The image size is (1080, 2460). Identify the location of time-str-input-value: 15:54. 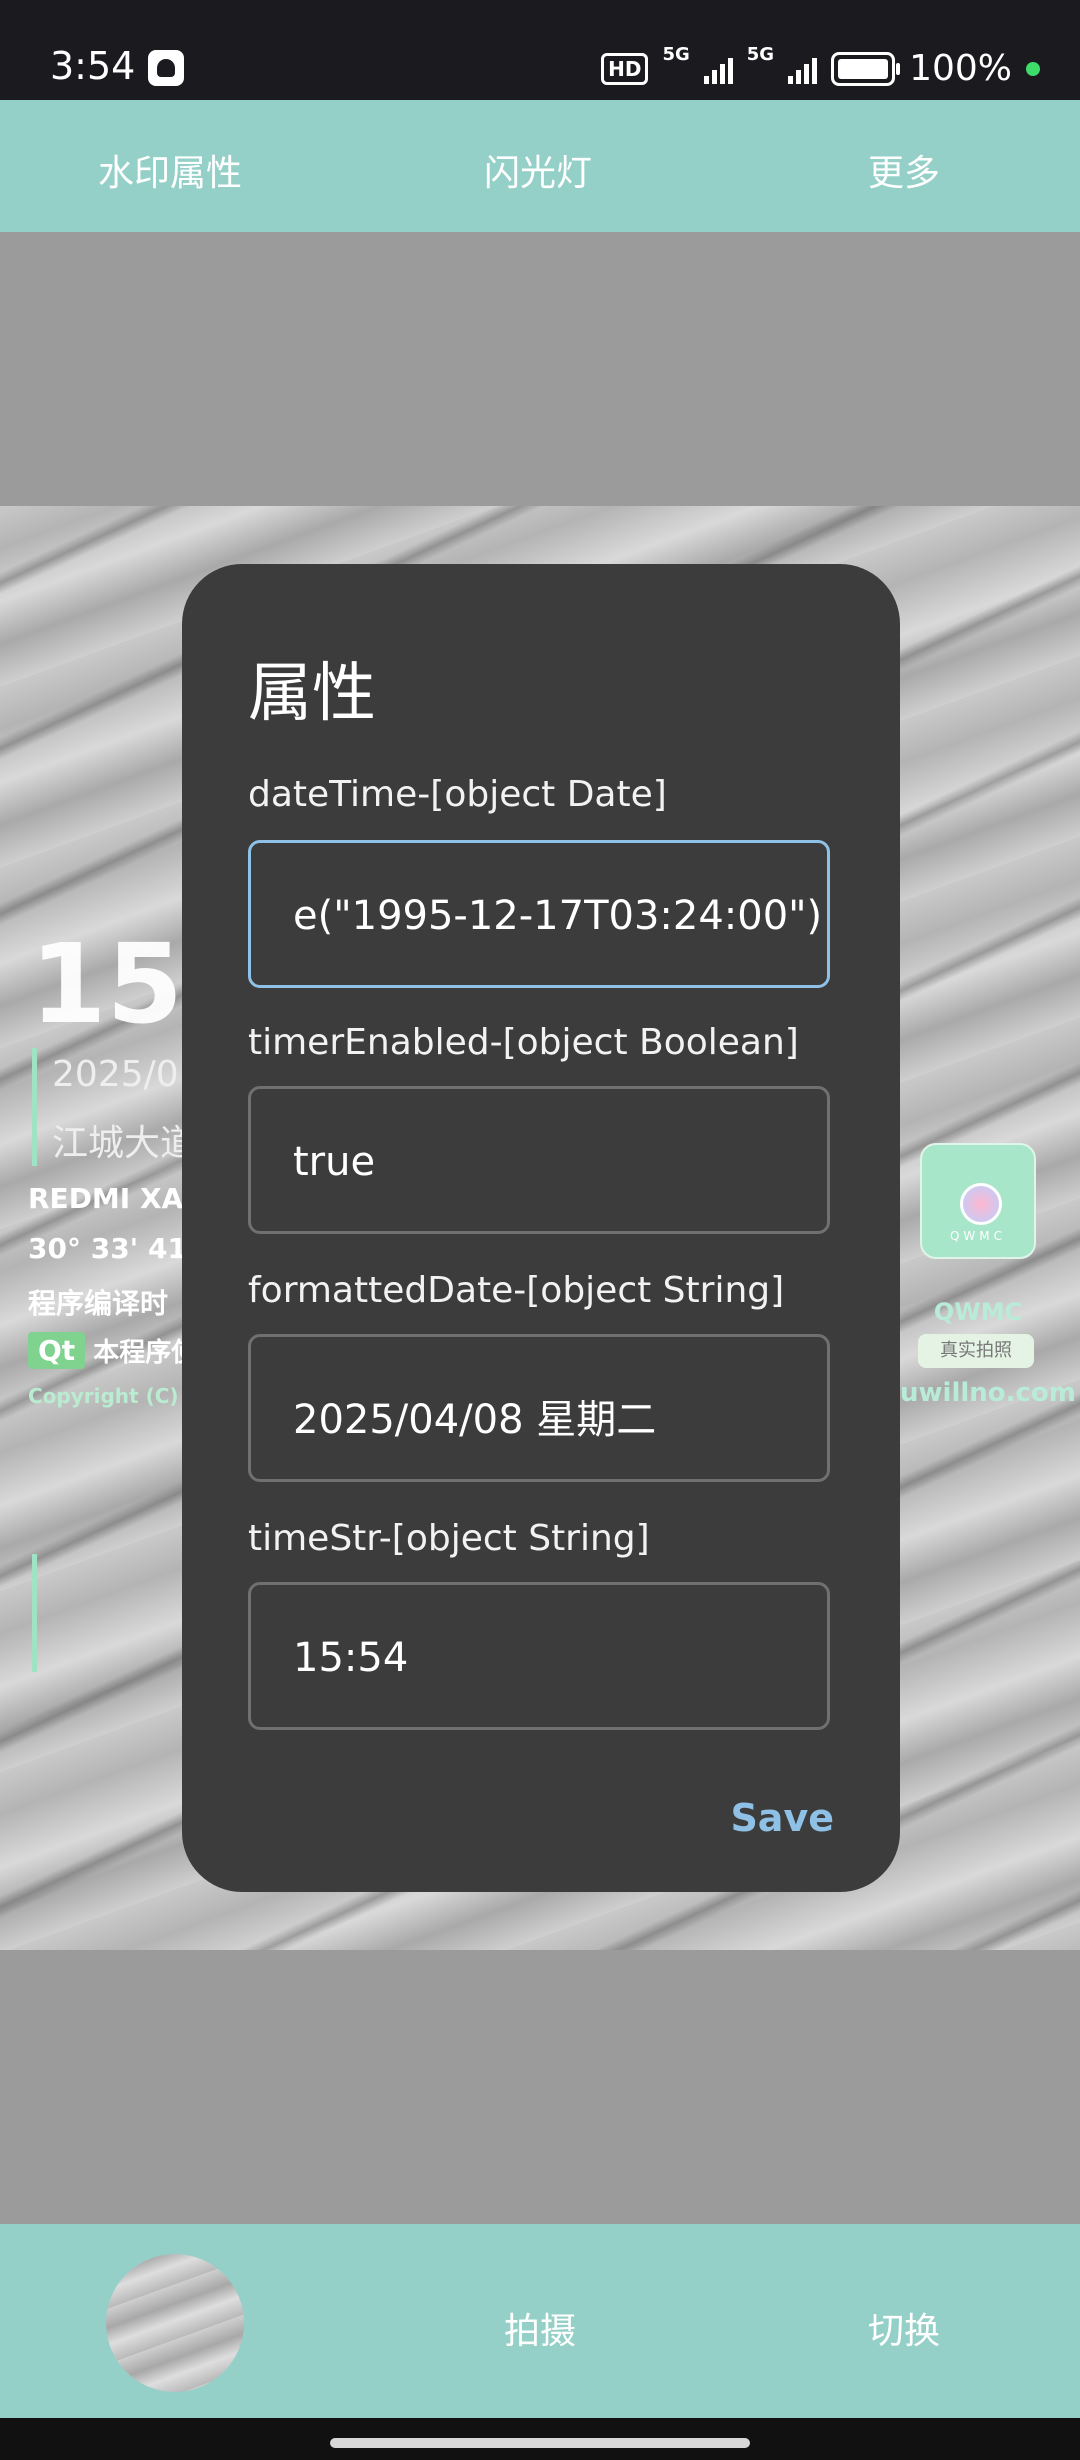
(351, 1658).